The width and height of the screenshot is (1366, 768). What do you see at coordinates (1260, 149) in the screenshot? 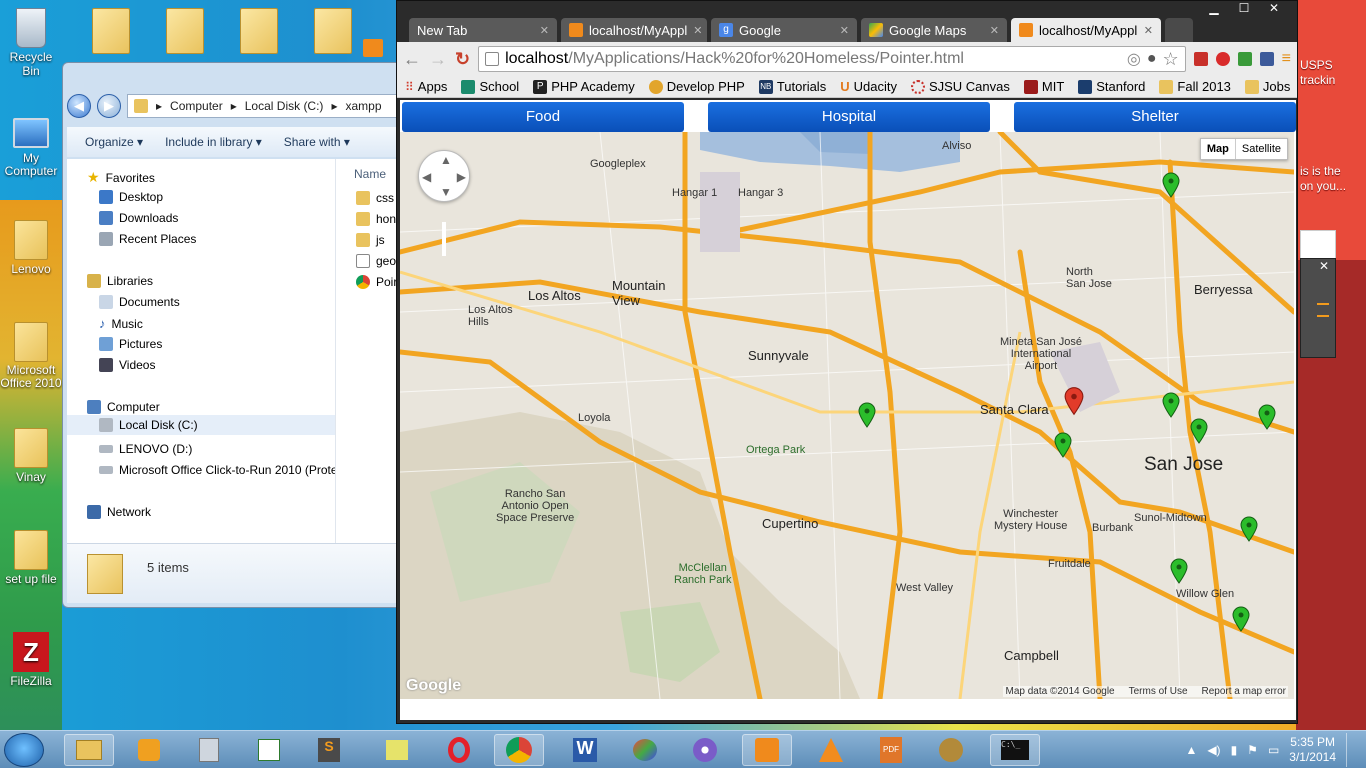
I see `map-type-satellite: Satellite` at bounding box center [1260, 149].